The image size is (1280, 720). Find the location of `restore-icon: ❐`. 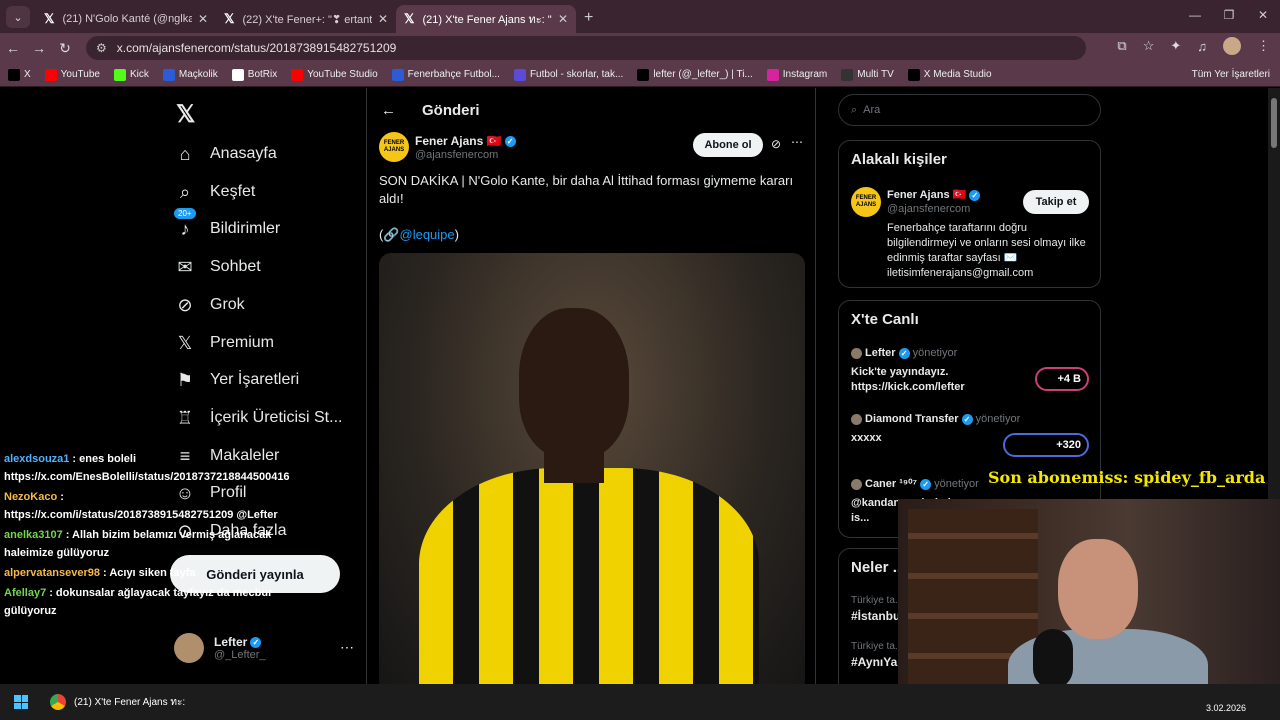

restore-icon: ❐ is located at coordinates (1229, 15).